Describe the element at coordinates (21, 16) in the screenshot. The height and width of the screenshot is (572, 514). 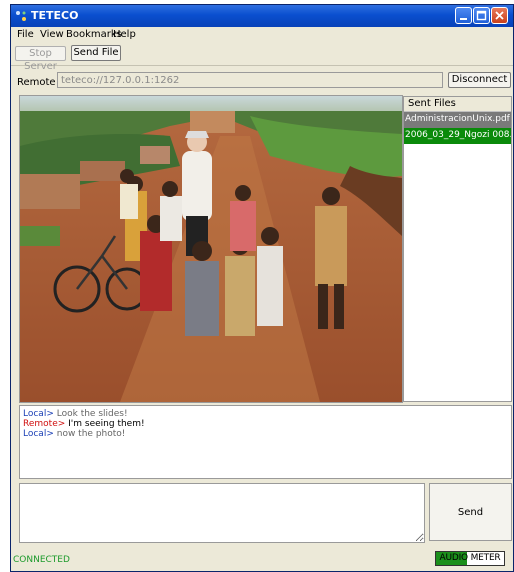
I see `app-icon` at that location.